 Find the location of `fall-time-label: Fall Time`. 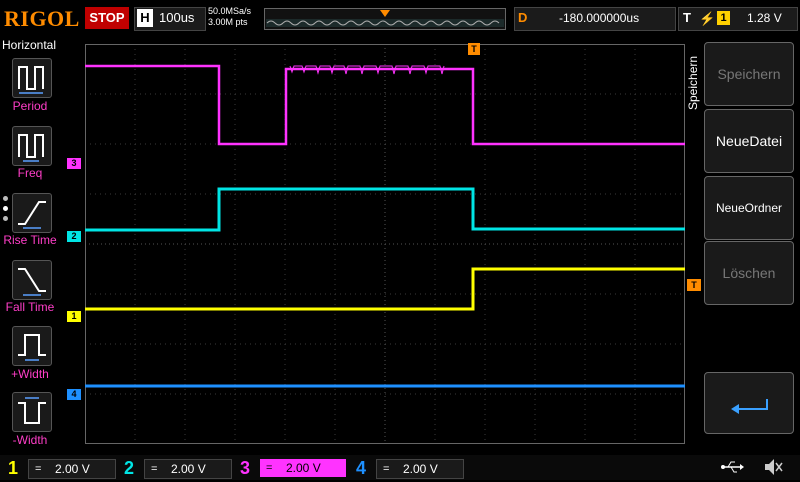

fall-time-label: Fall Time is located at coordinates (30, 307).